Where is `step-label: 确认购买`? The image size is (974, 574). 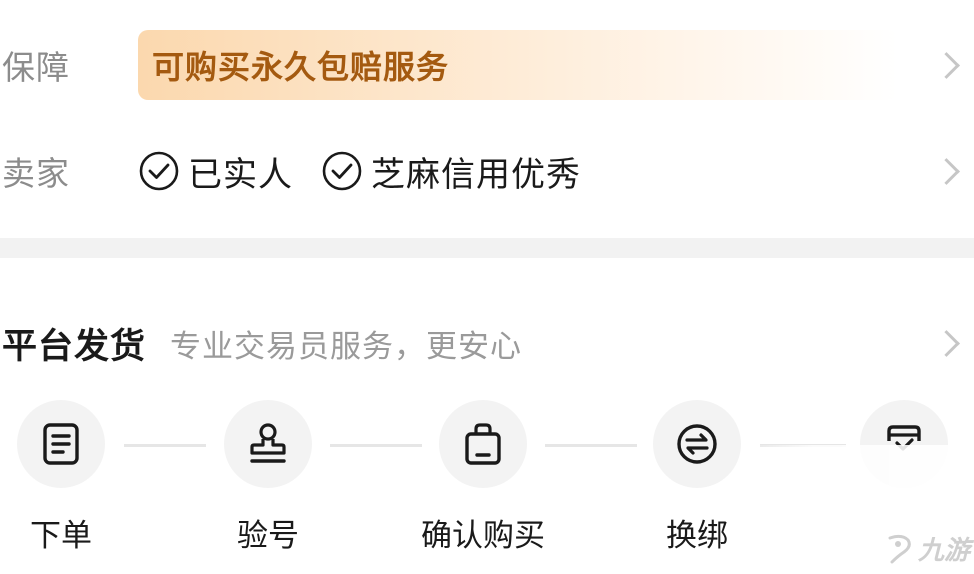 step-label: 确认购买 is located at coordinates (483, 536).